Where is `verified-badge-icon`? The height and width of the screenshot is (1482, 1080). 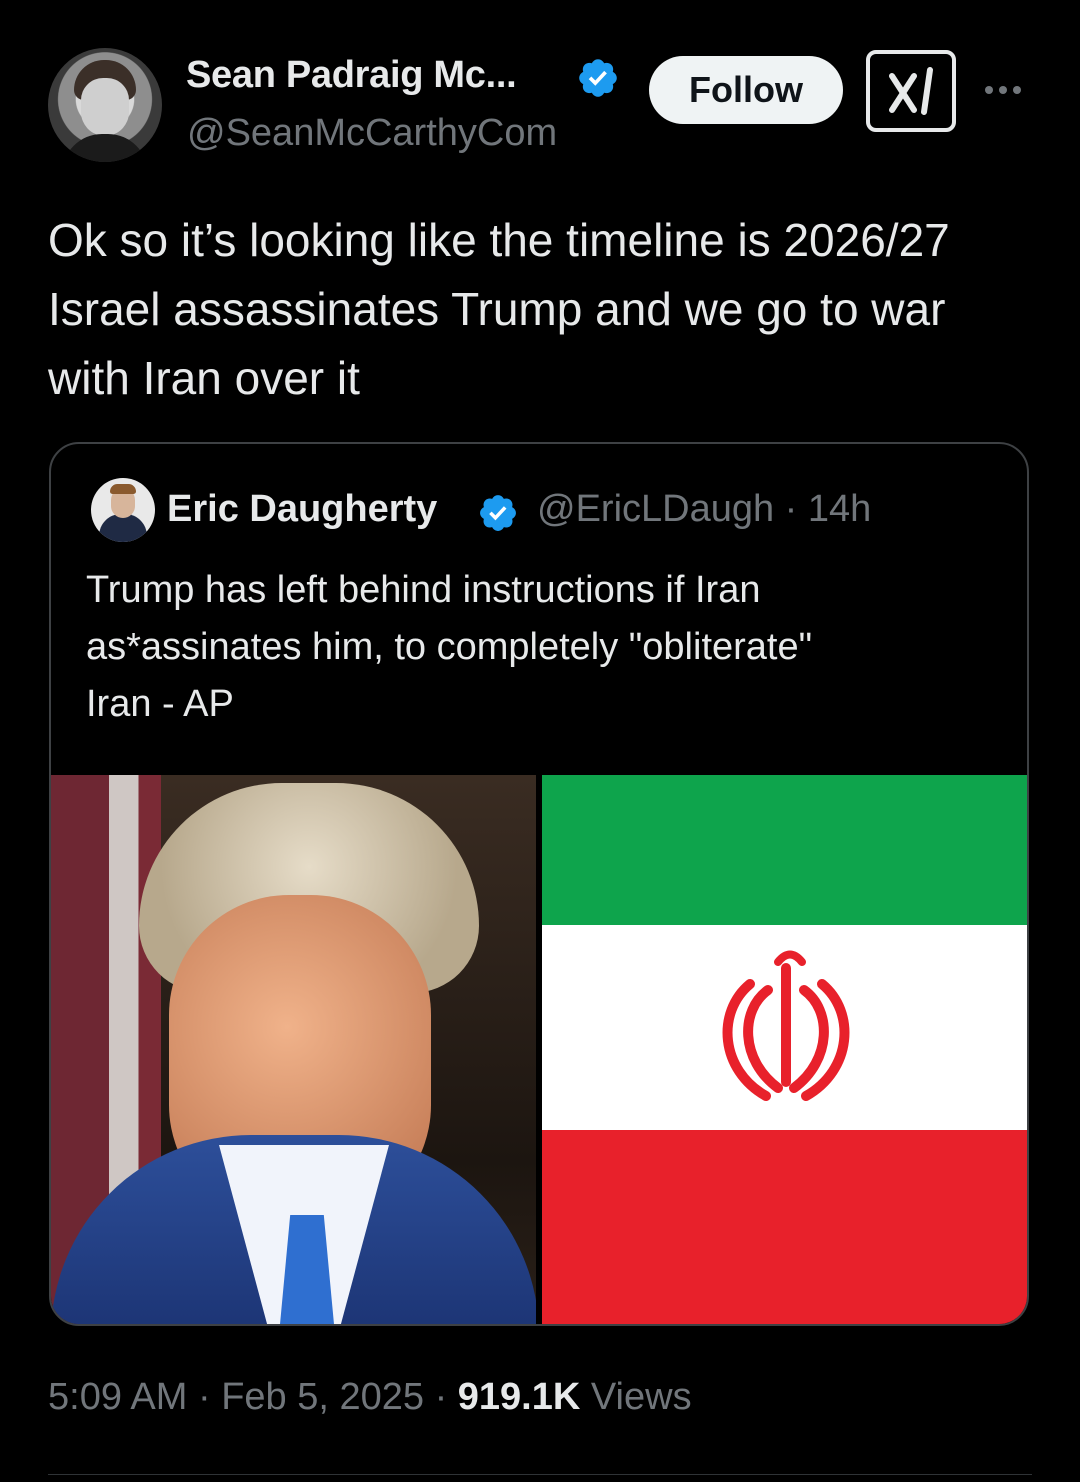
verified-badge-icon is located at coordinates (598, 78).